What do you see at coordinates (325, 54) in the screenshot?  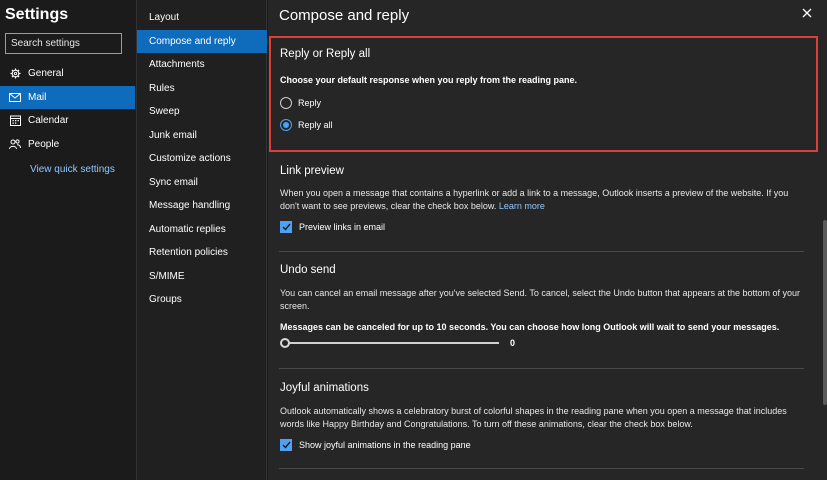 I see `reply-section-title: Reply or Reply all` at bounding box center [325, 54].